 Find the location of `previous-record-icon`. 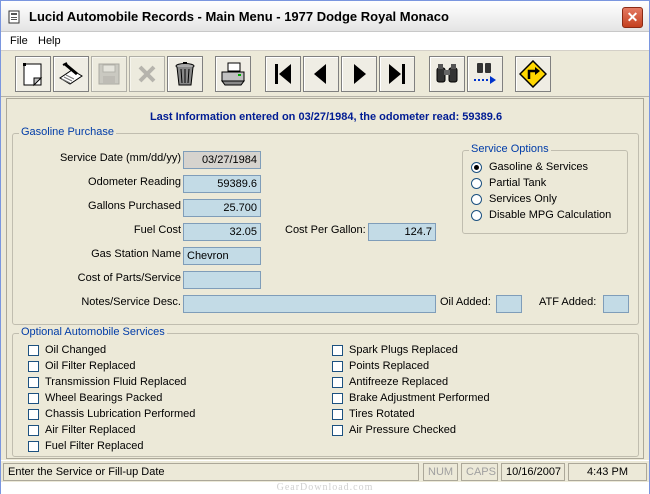

previous-record-icon is located at coordinates (320, 74).